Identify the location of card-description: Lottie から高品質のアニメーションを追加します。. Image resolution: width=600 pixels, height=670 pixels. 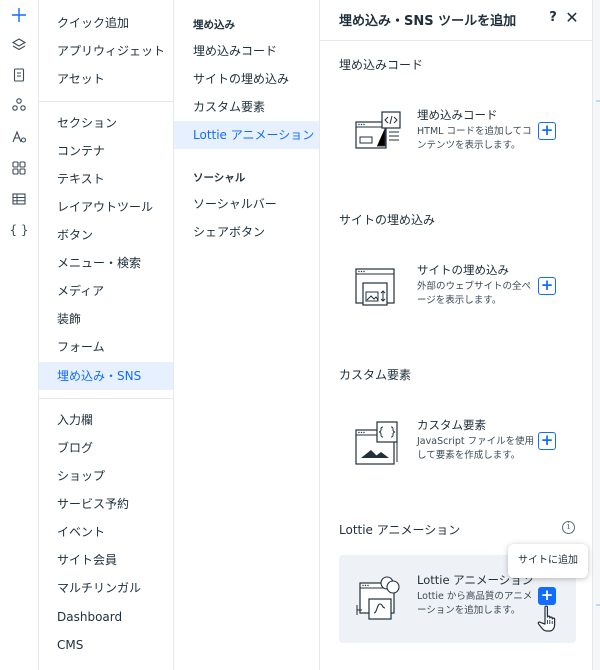
(475, 603).